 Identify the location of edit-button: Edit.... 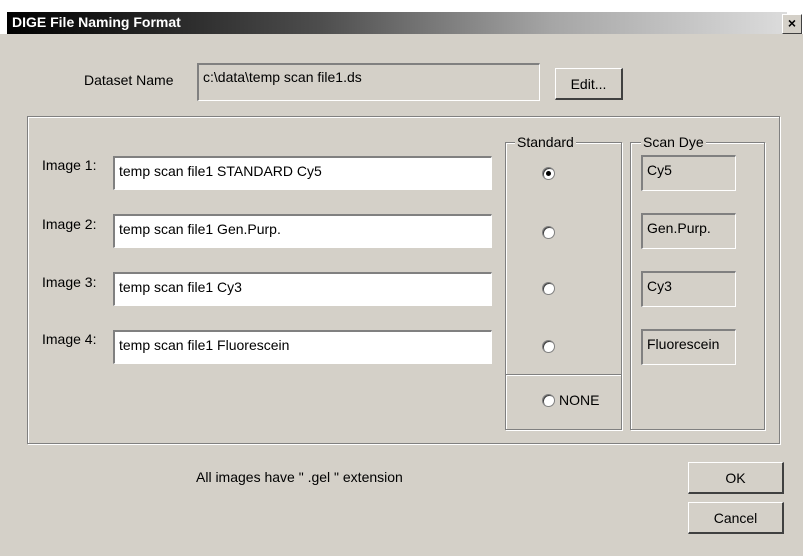
(589, 84).